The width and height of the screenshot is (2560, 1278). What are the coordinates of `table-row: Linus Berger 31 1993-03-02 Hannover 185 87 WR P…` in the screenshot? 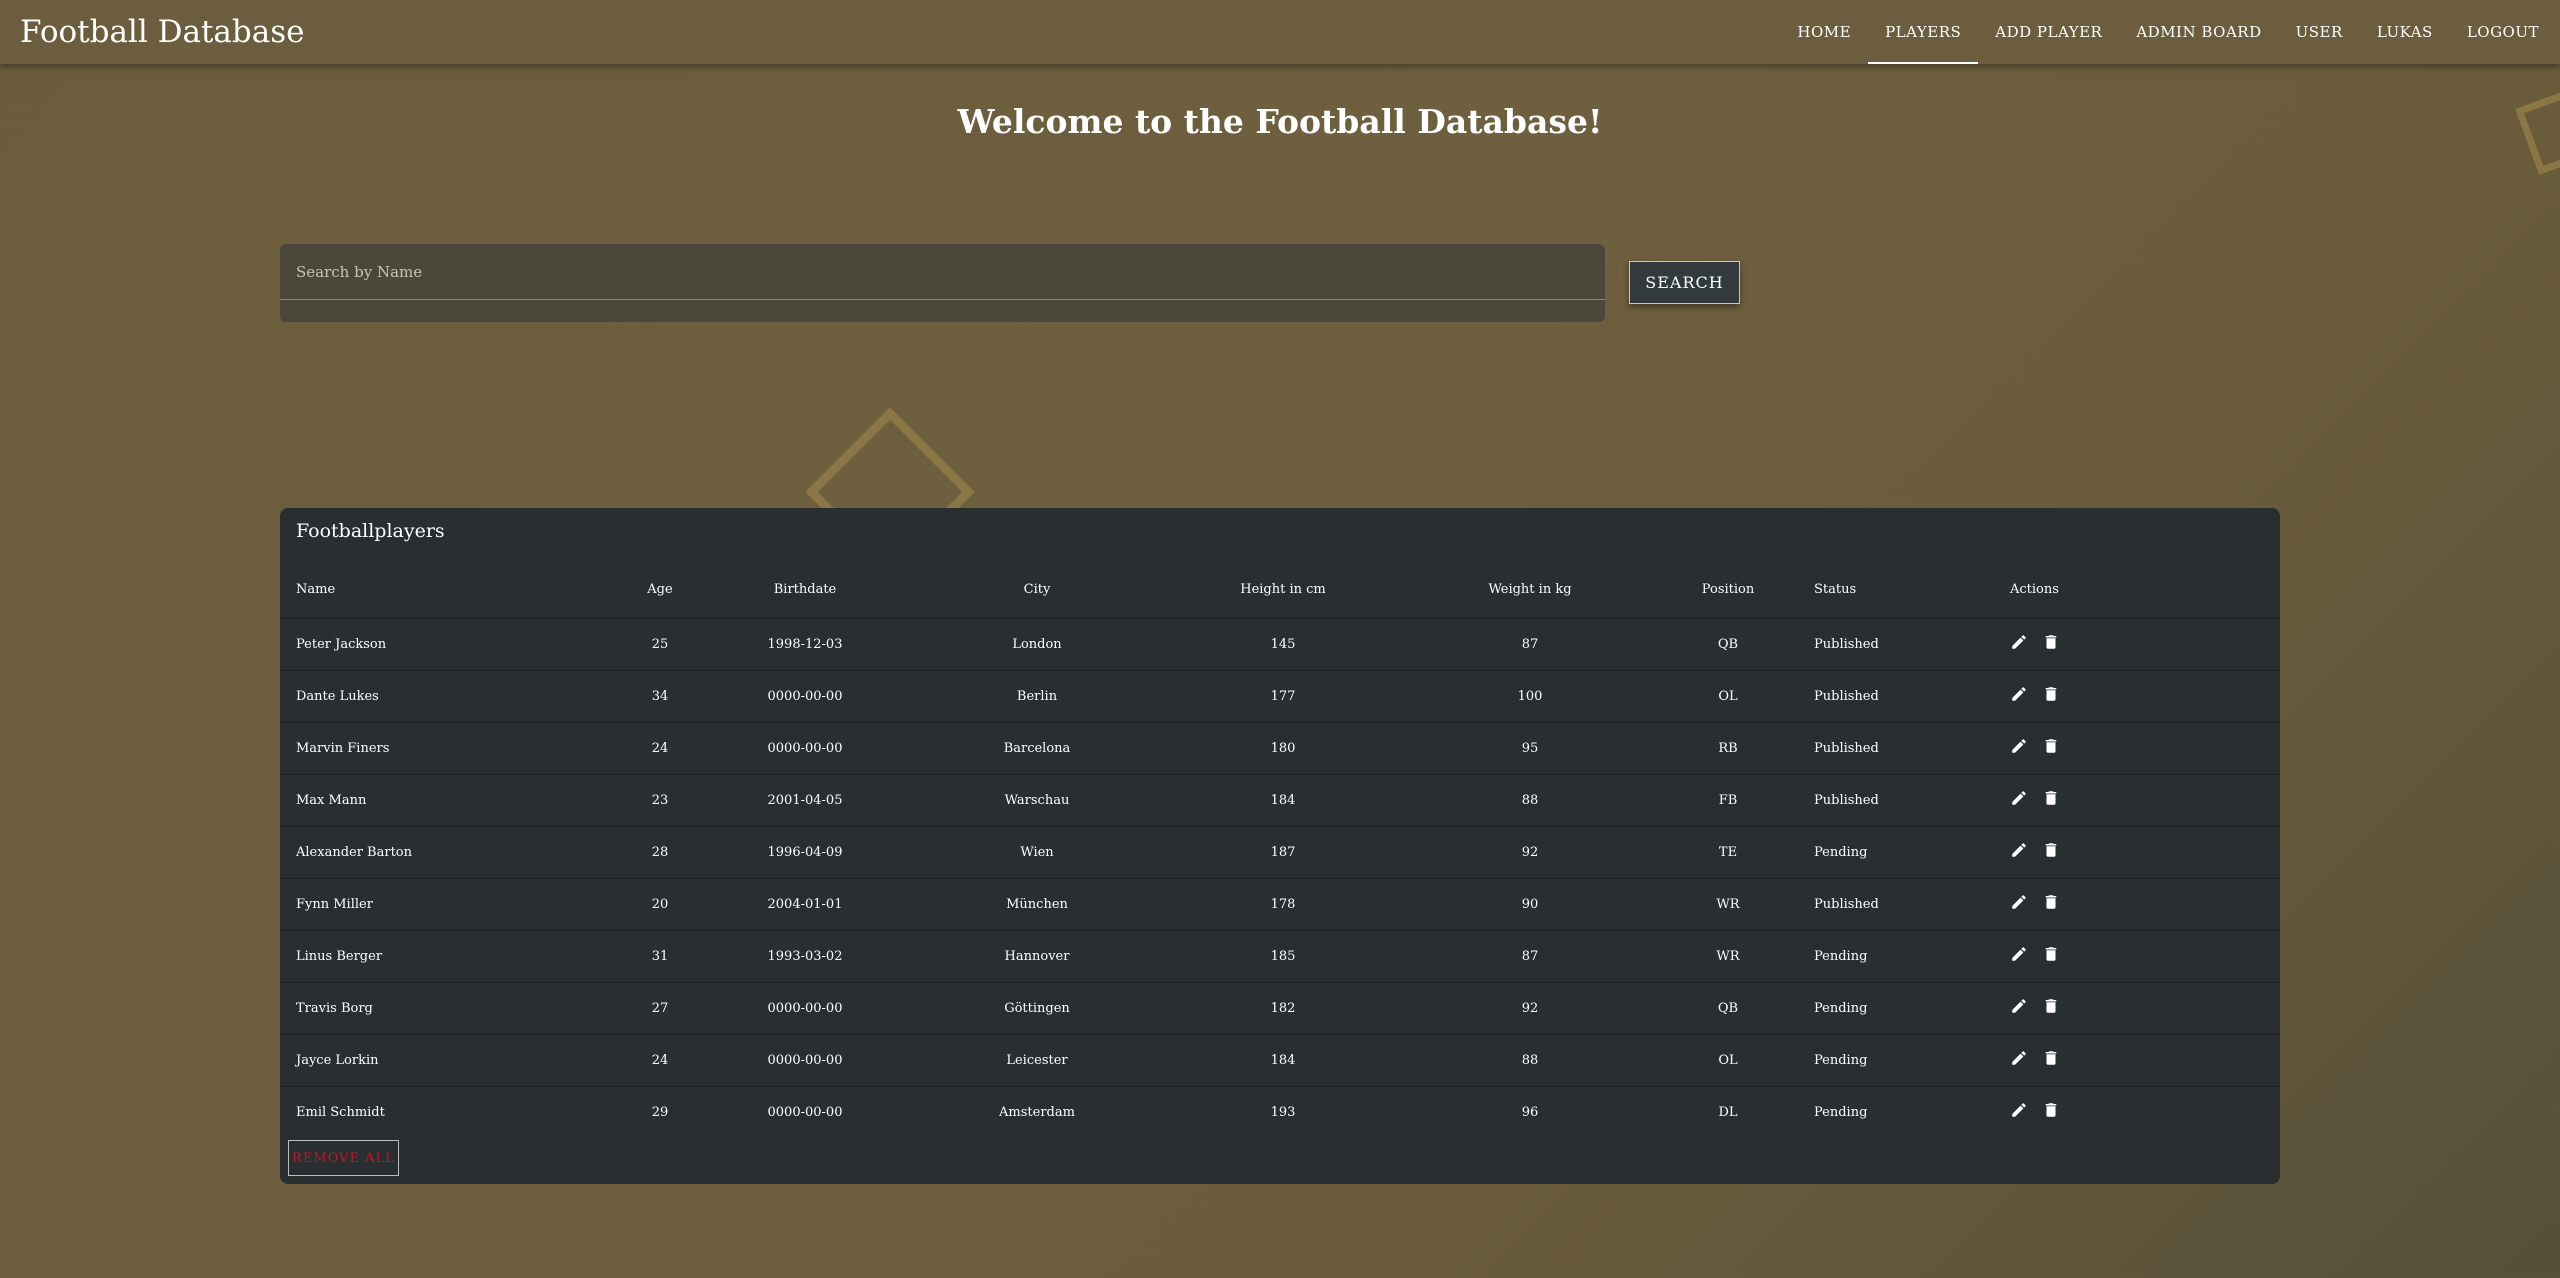 It's located at (1280, 955).